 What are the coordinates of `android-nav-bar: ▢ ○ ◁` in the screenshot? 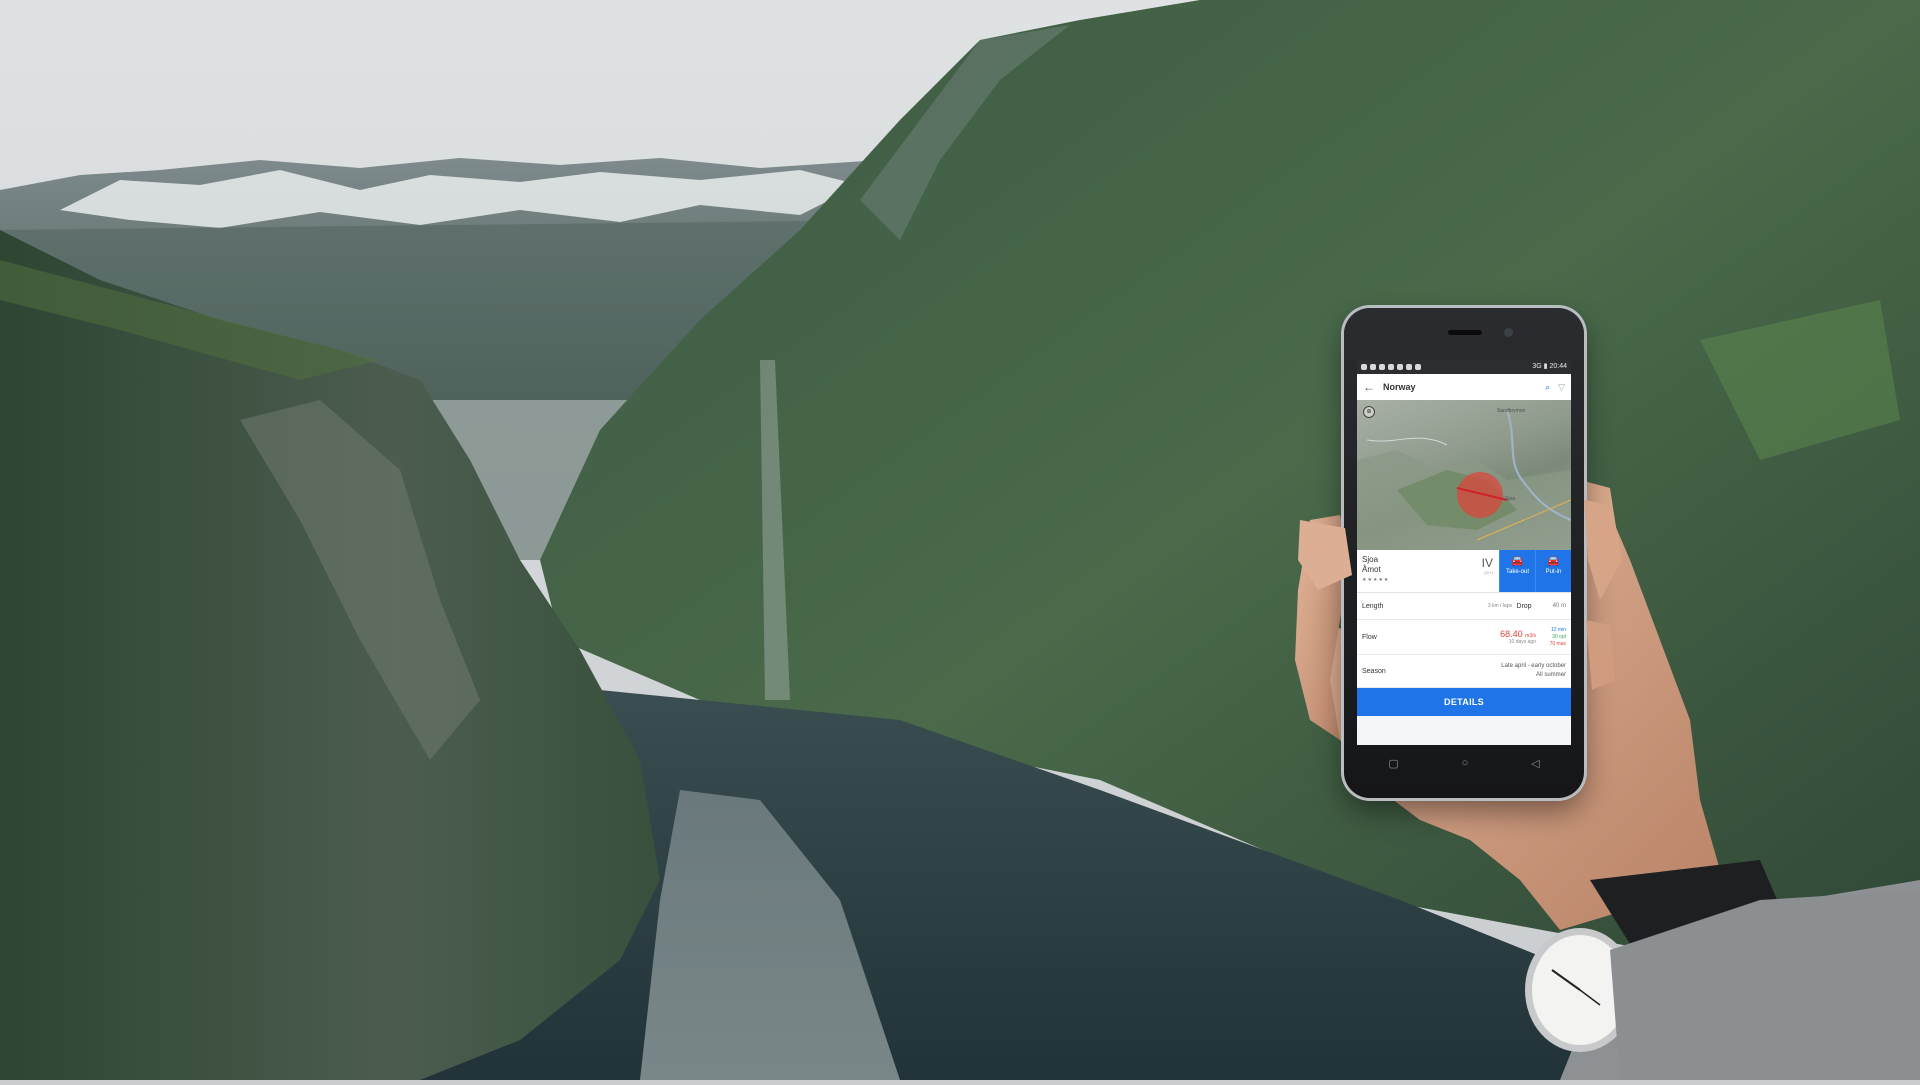 It's located at (1464, 763).